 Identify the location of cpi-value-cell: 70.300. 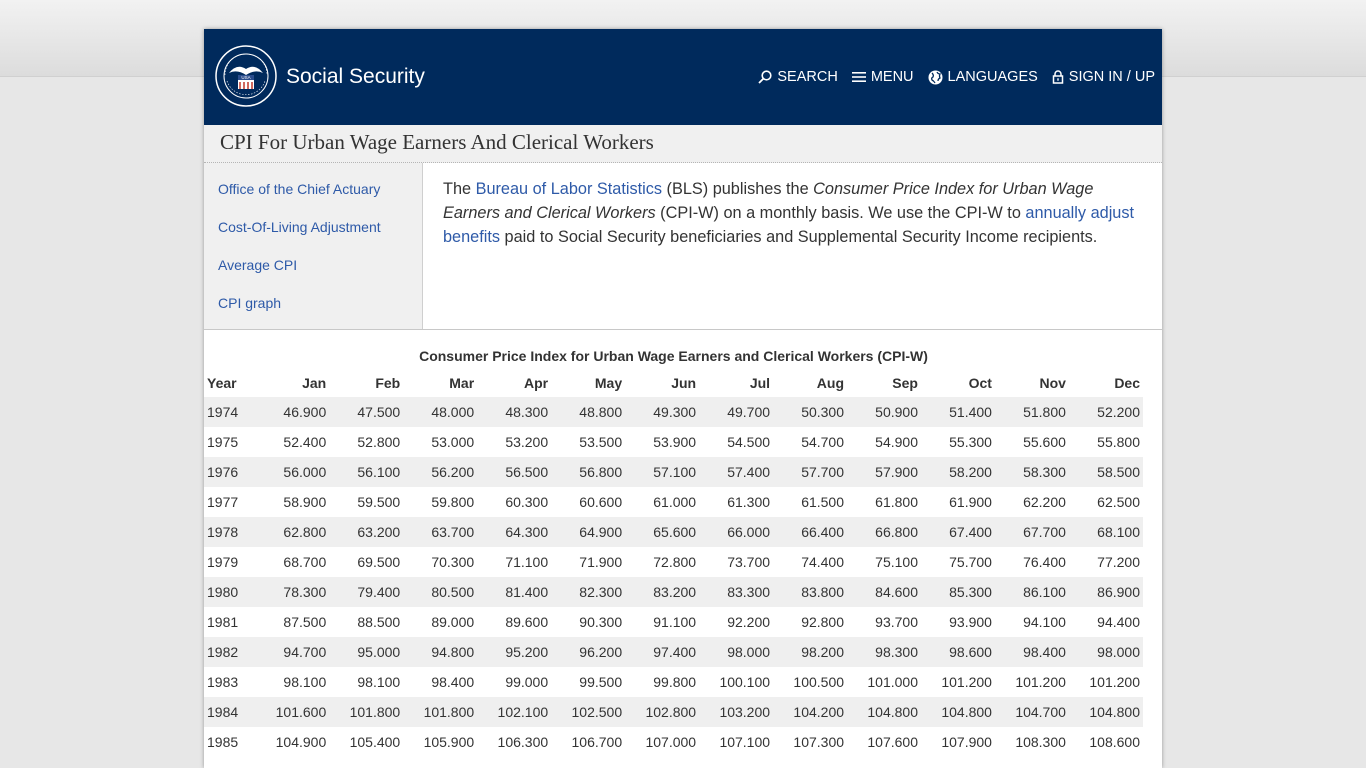
(453, 562).